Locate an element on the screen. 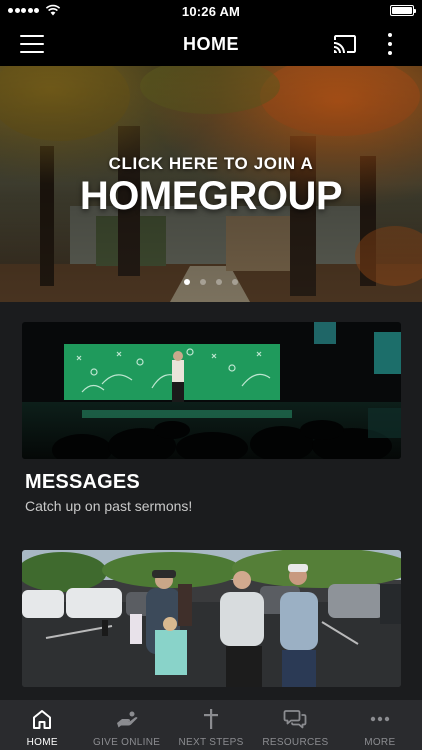 Image resolution: width=422 pixels, height=750 pixels. tab-give-online: GIVE ONLINE is located at coordinates (126, 725).